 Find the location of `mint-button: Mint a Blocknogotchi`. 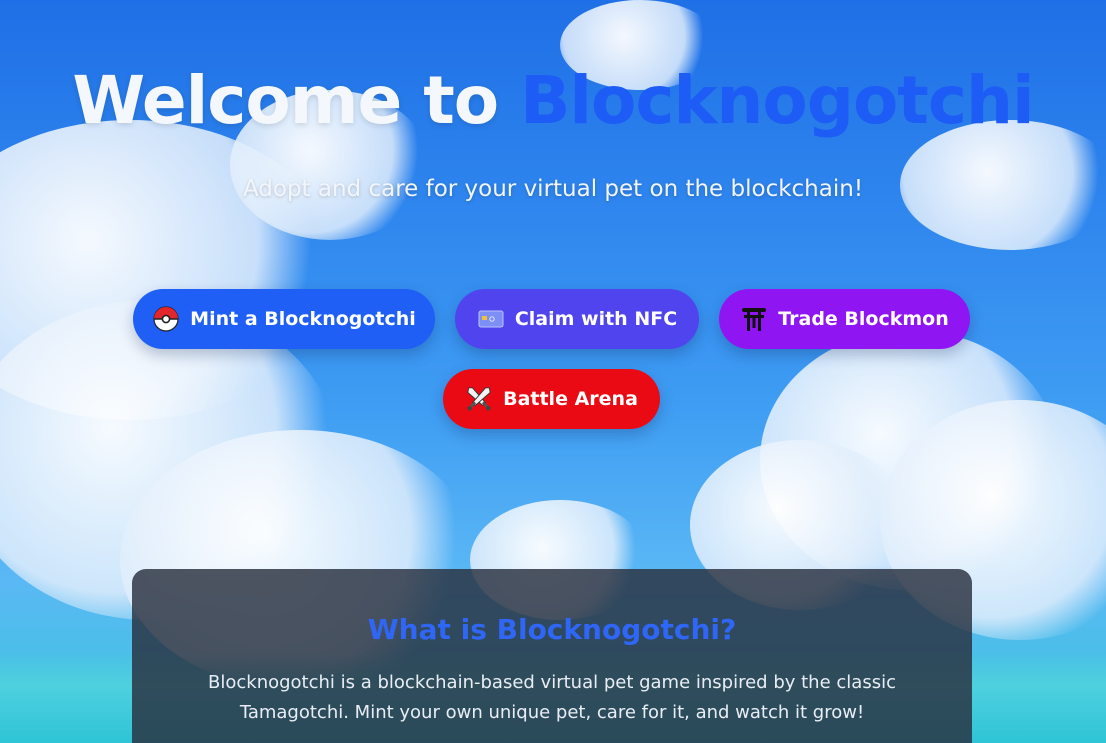

mint-button: Mint a Blocknogotchi is located at coordinates (284, 319).